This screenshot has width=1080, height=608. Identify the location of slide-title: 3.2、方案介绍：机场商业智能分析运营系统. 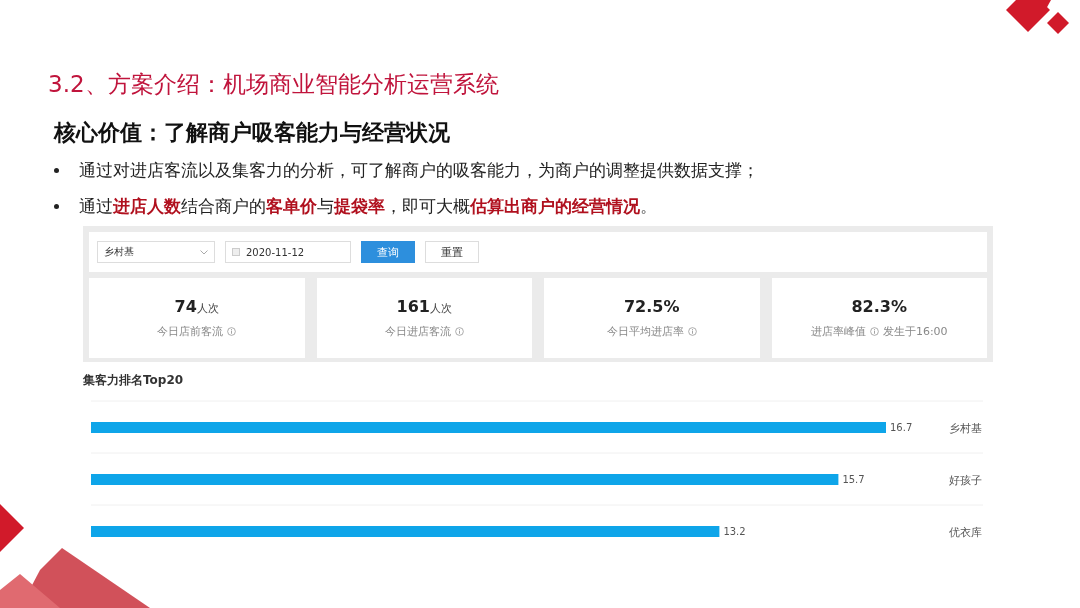
(274, 84).